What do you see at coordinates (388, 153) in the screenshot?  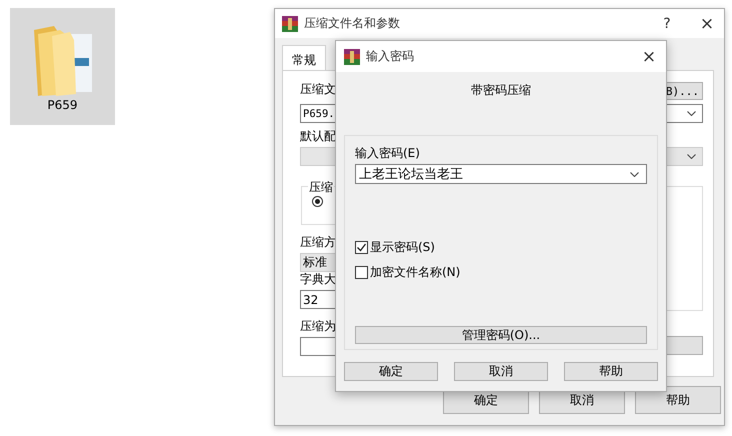 I see `field-label: 输入密码(E)` at bounding box center [388, 153].